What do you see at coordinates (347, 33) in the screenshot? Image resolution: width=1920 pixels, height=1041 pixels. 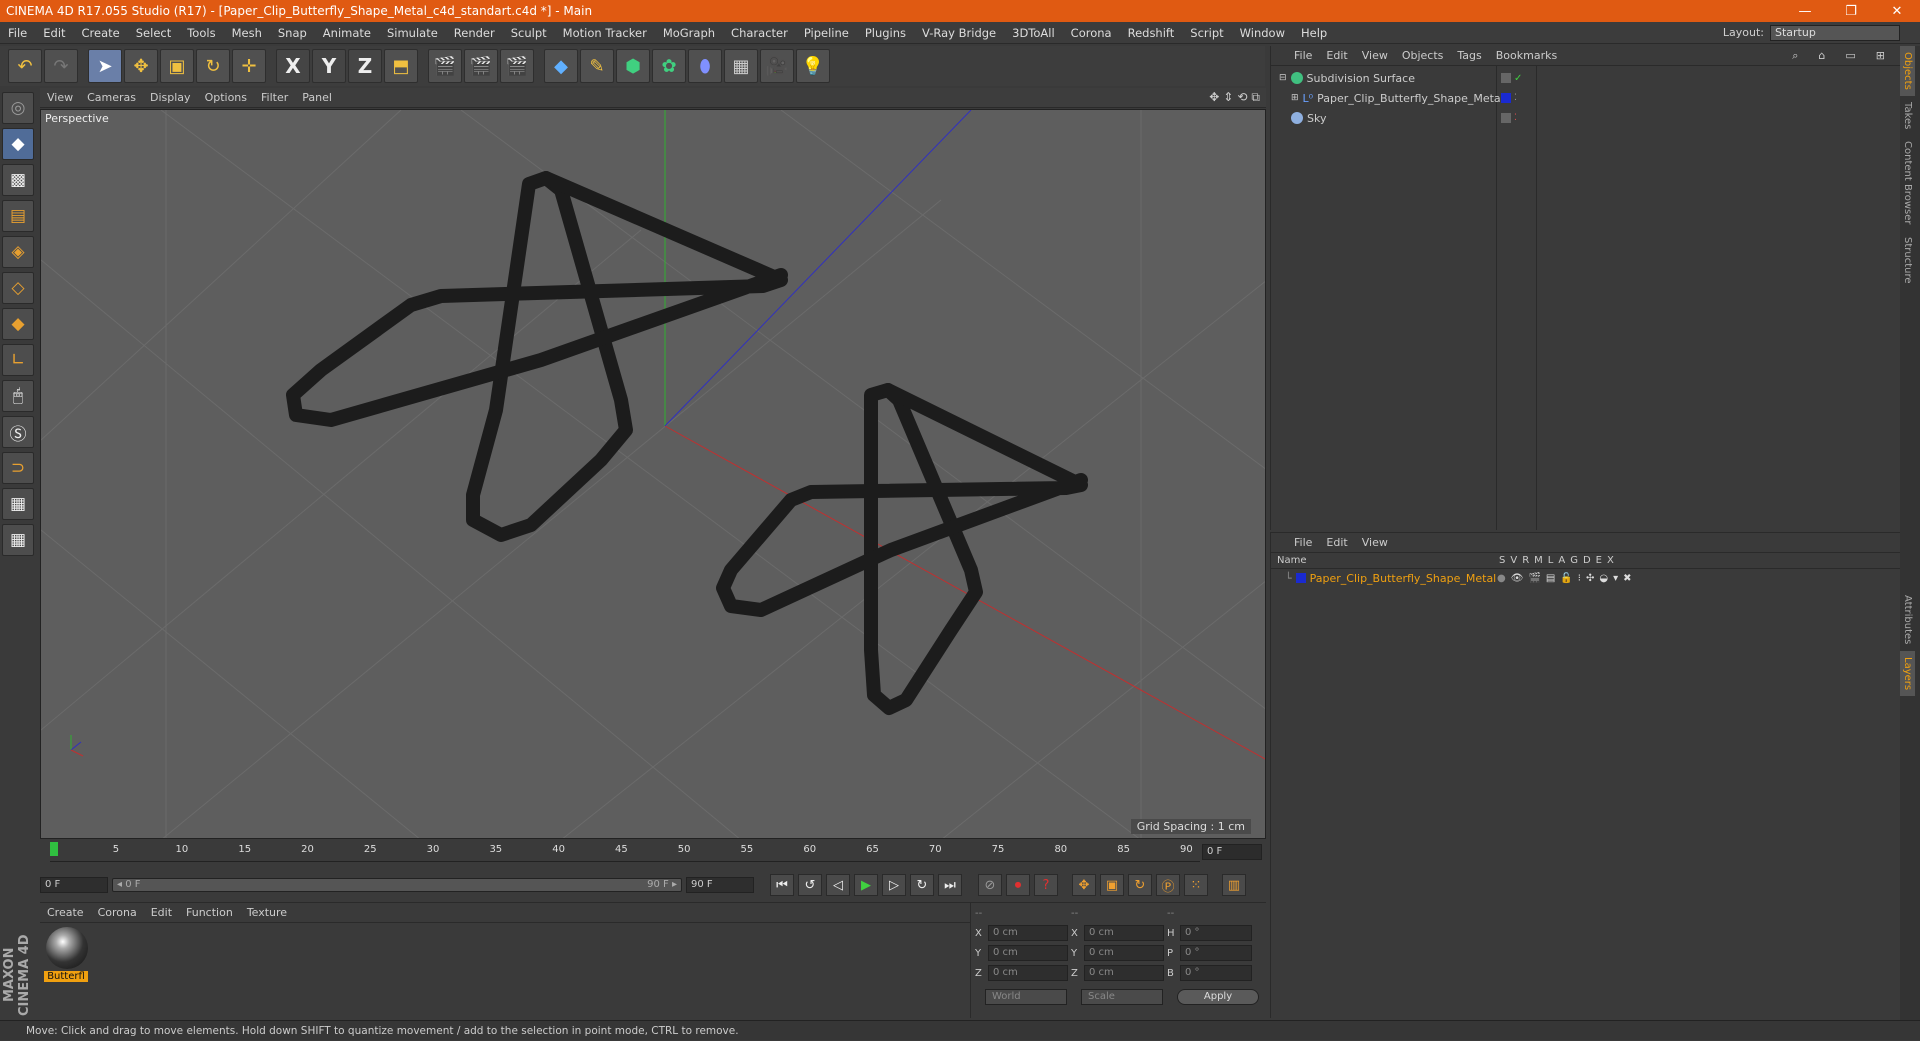 I see `menu-animate: Animate` at bounding box center [347, 33].